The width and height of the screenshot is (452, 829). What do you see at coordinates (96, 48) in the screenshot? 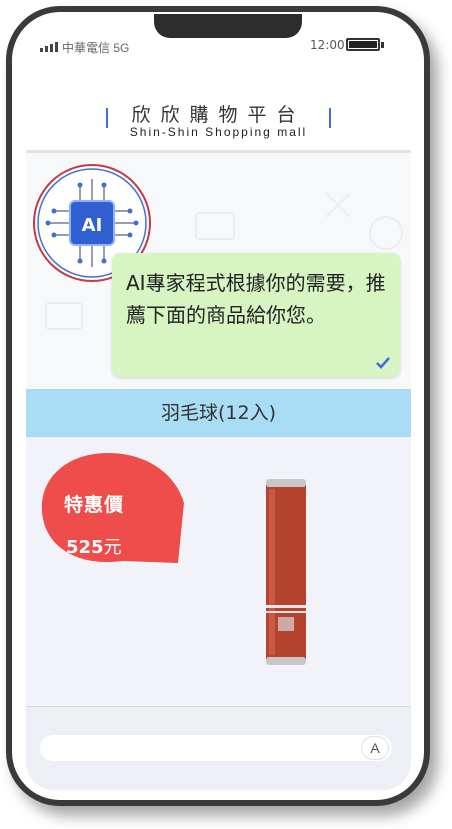
I see `carrier-label: 中華電信 5G` at bounding box center [96, 48].